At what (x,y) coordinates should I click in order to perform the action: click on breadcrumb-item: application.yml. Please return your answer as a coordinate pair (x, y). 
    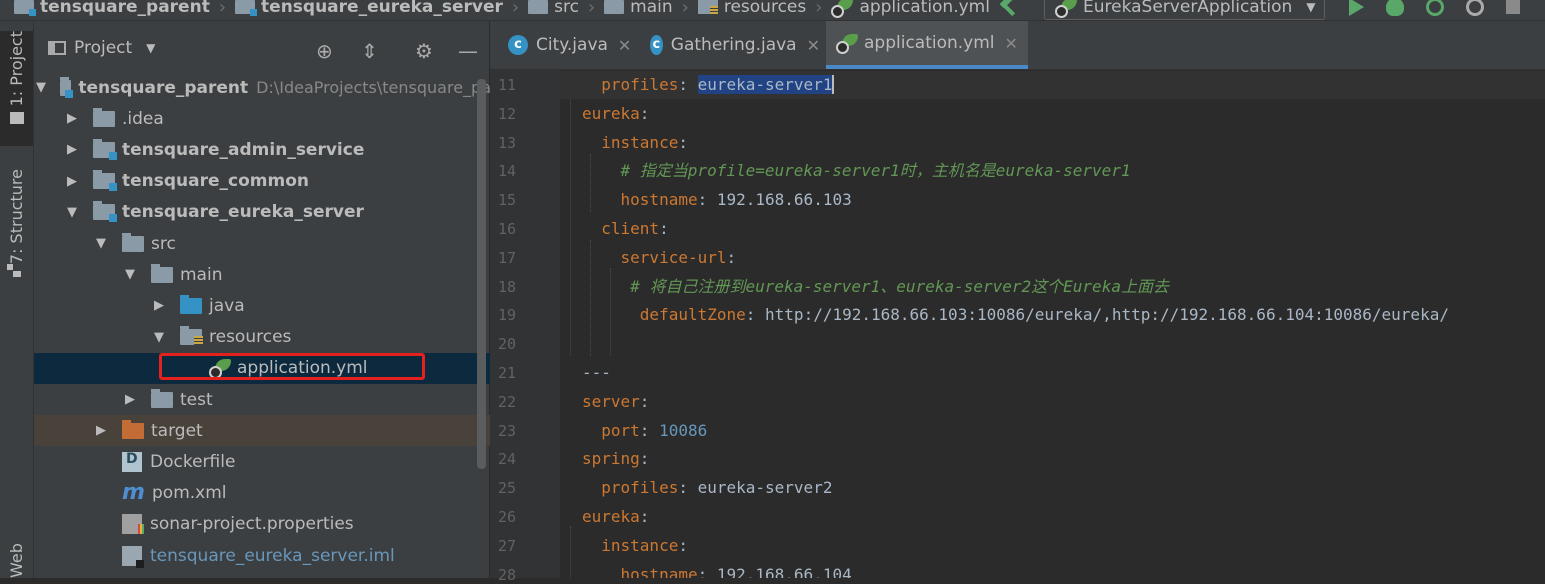
    Looking at the image, I should click on (910, 9).